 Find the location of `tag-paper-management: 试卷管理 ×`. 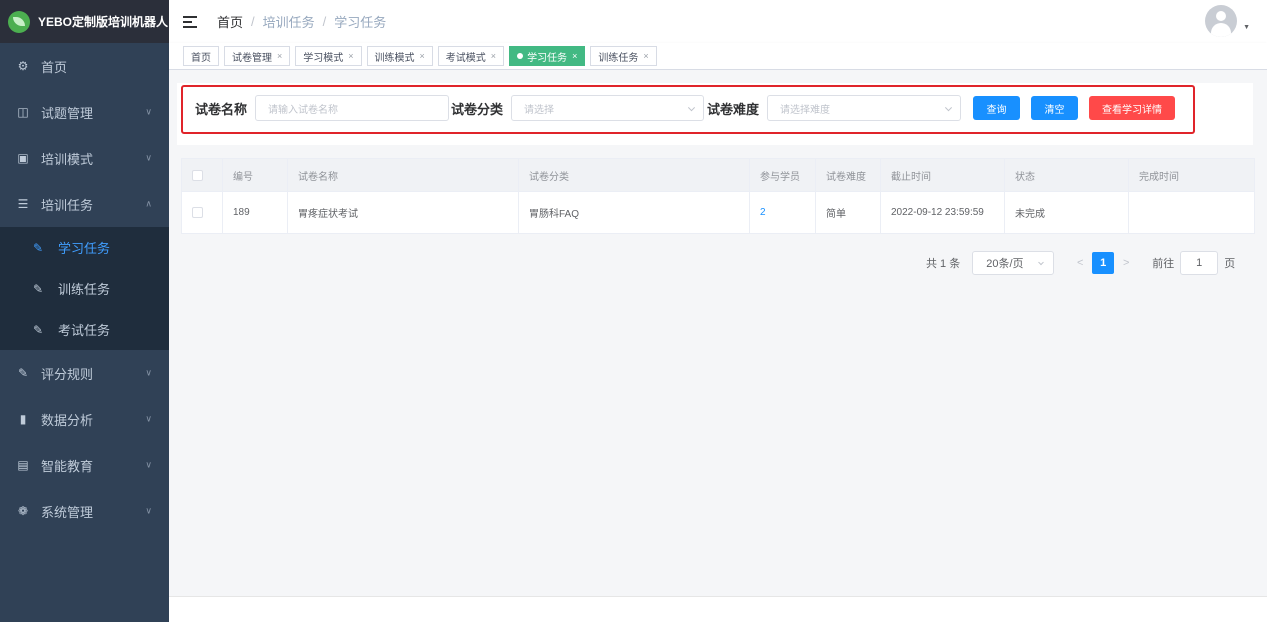

tag-paper-management: 试卷管理 × is located at coordinates (257, 56).